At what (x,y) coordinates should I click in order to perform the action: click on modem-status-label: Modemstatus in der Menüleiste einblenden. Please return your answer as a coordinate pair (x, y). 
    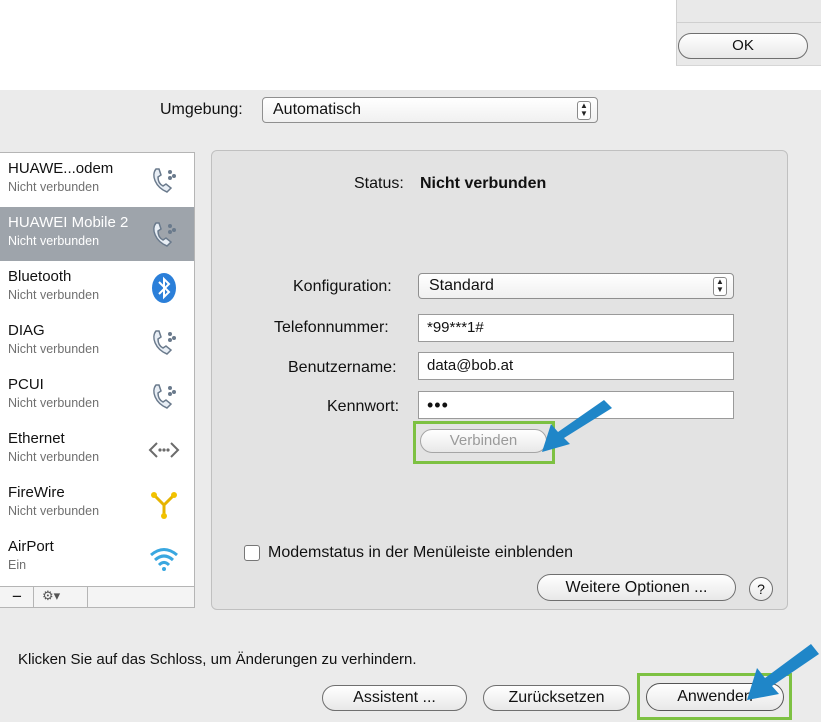
    Looking at the image, I should click on (421, 552).